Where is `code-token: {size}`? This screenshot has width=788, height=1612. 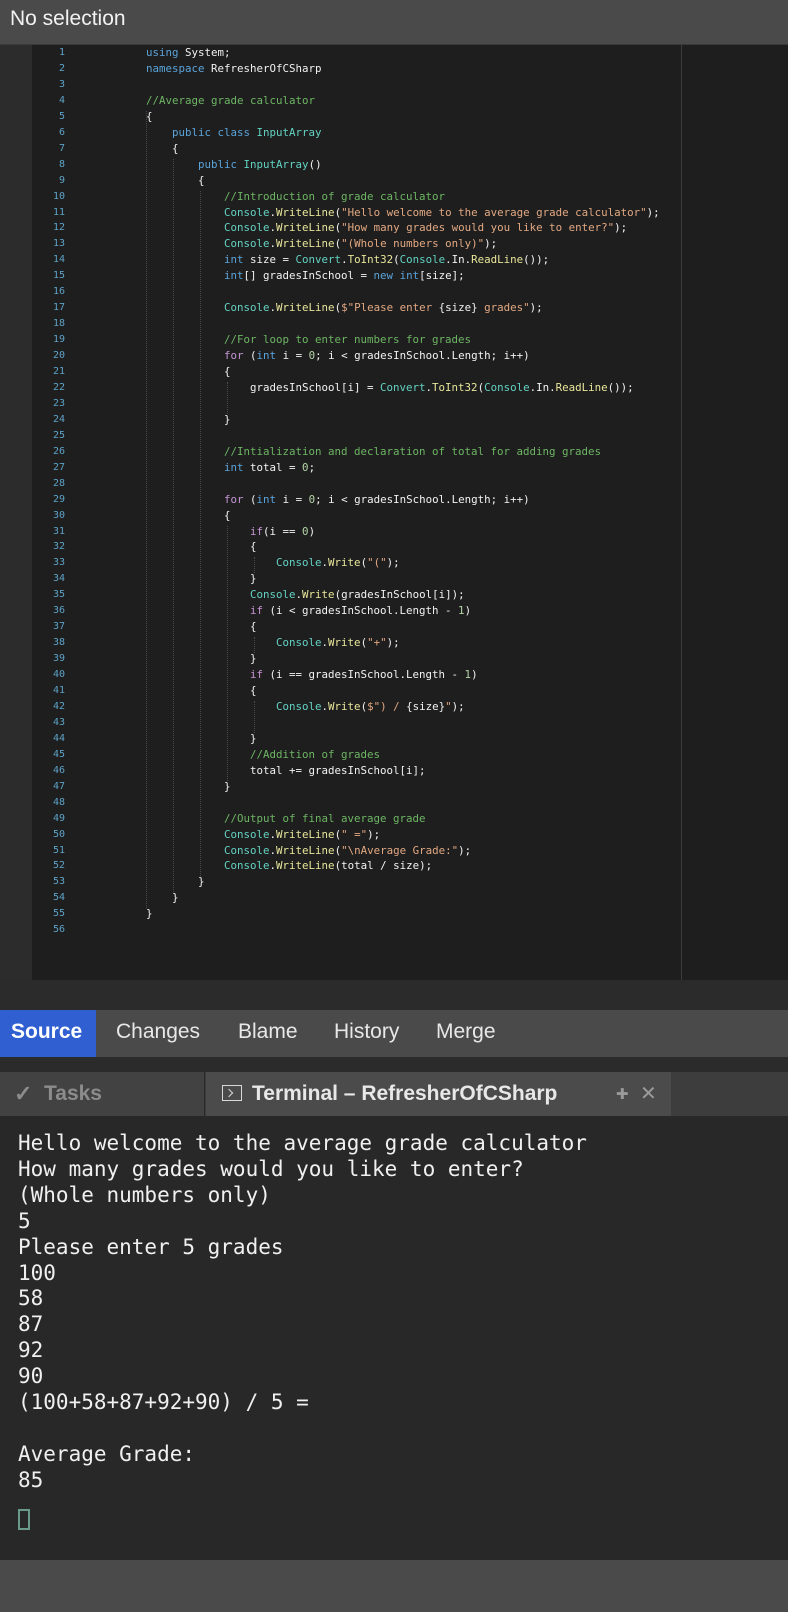
code-token: {size} is located at coordinates (426, 706).